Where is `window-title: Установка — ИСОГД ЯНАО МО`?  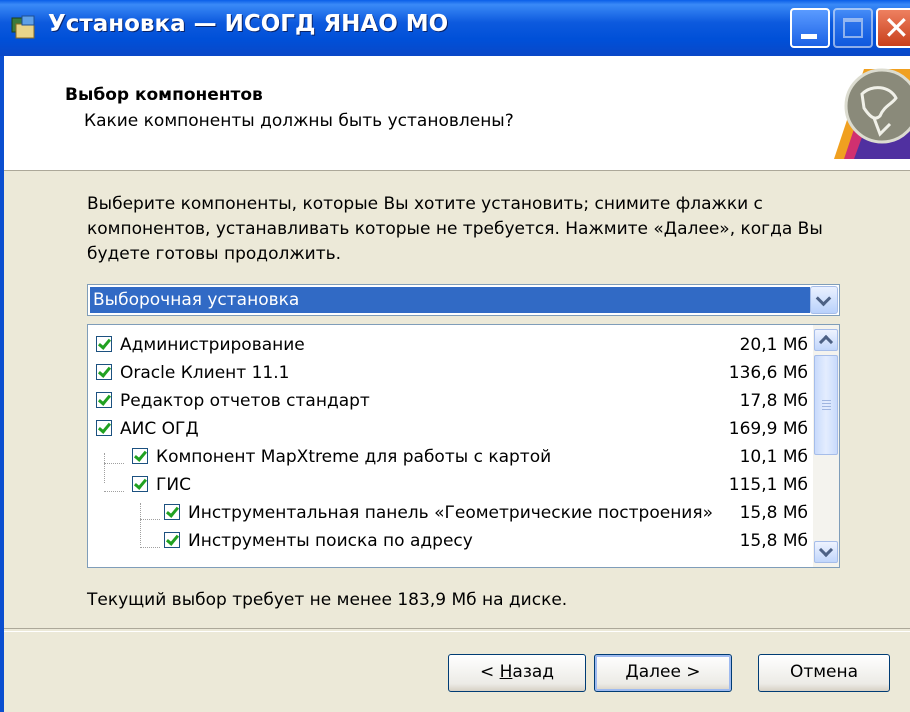
window-title: Установка — ИСОГД ЯНАО МО is located at coordinates (248, 24).